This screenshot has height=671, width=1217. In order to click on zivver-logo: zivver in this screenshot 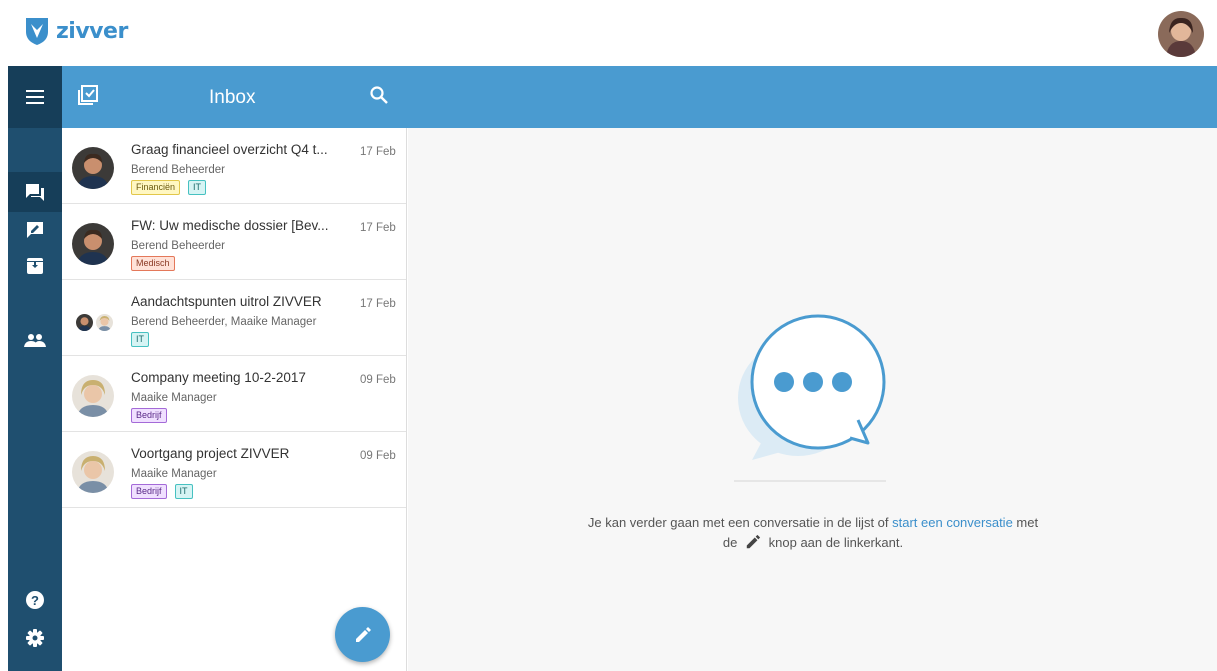, I will do `click(76, 31)`.